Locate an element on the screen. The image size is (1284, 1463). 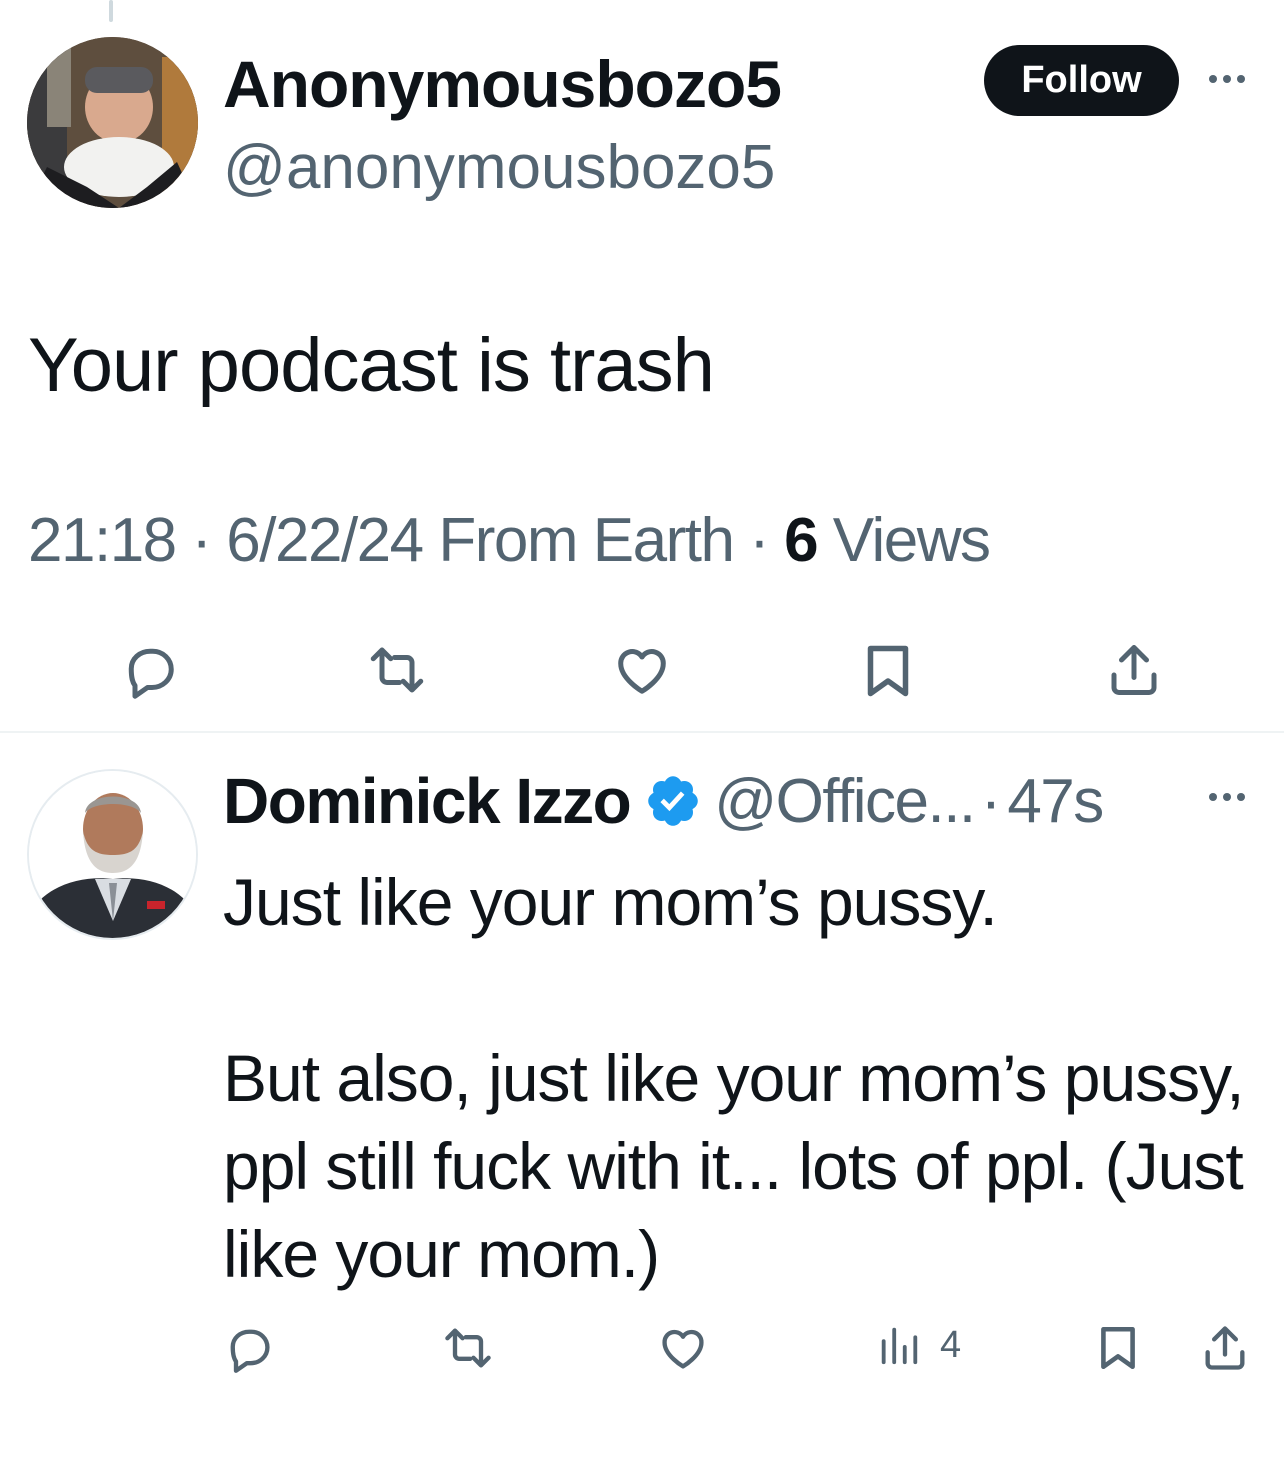
tweet-meta: 21:18 · 6/22/24 From Earth · 6 Views is located at coordinates (509, 540).